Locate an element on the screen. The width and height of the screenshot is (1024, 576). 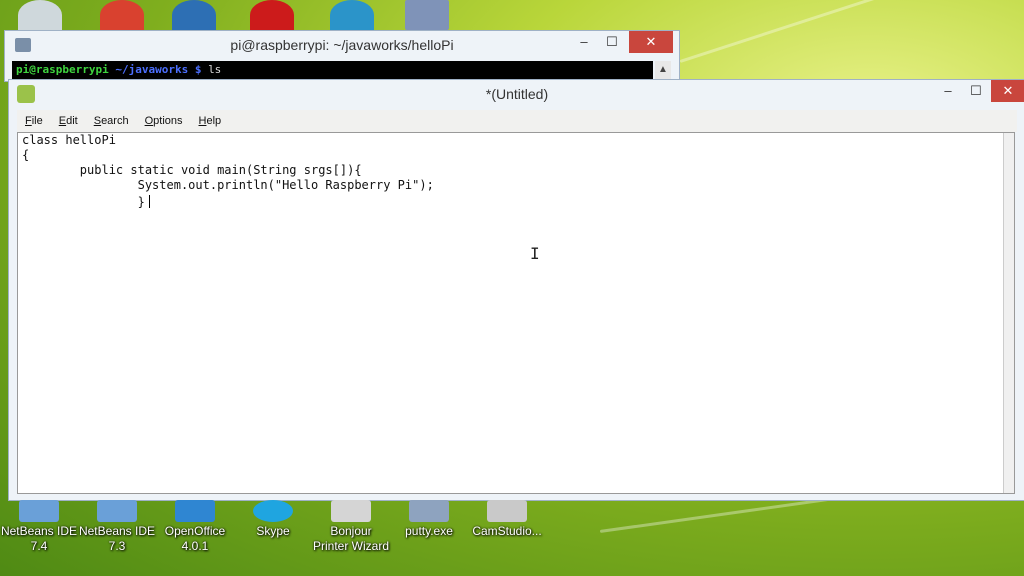
prompt-path: ~/javaworks $ is located at coordinates (158, 69).